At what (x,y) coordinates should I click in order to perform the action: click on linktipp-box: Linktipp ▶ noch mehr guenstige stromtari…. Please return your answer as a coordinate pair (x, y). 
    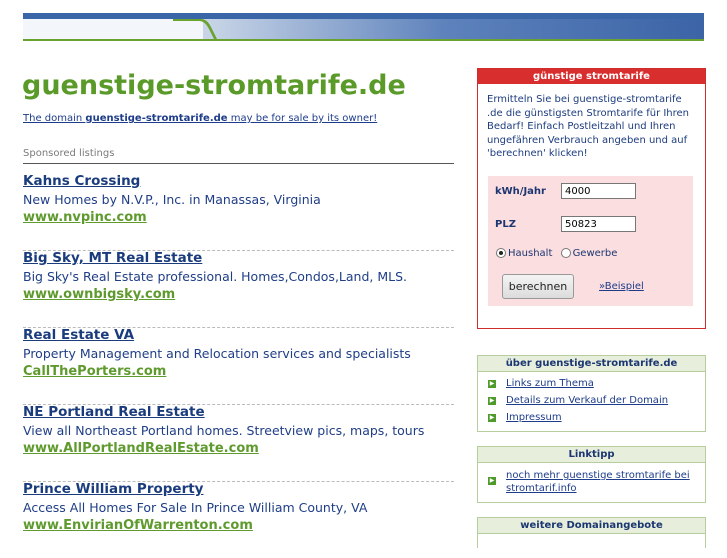
    Looking at the image, I should click on (591, 474).